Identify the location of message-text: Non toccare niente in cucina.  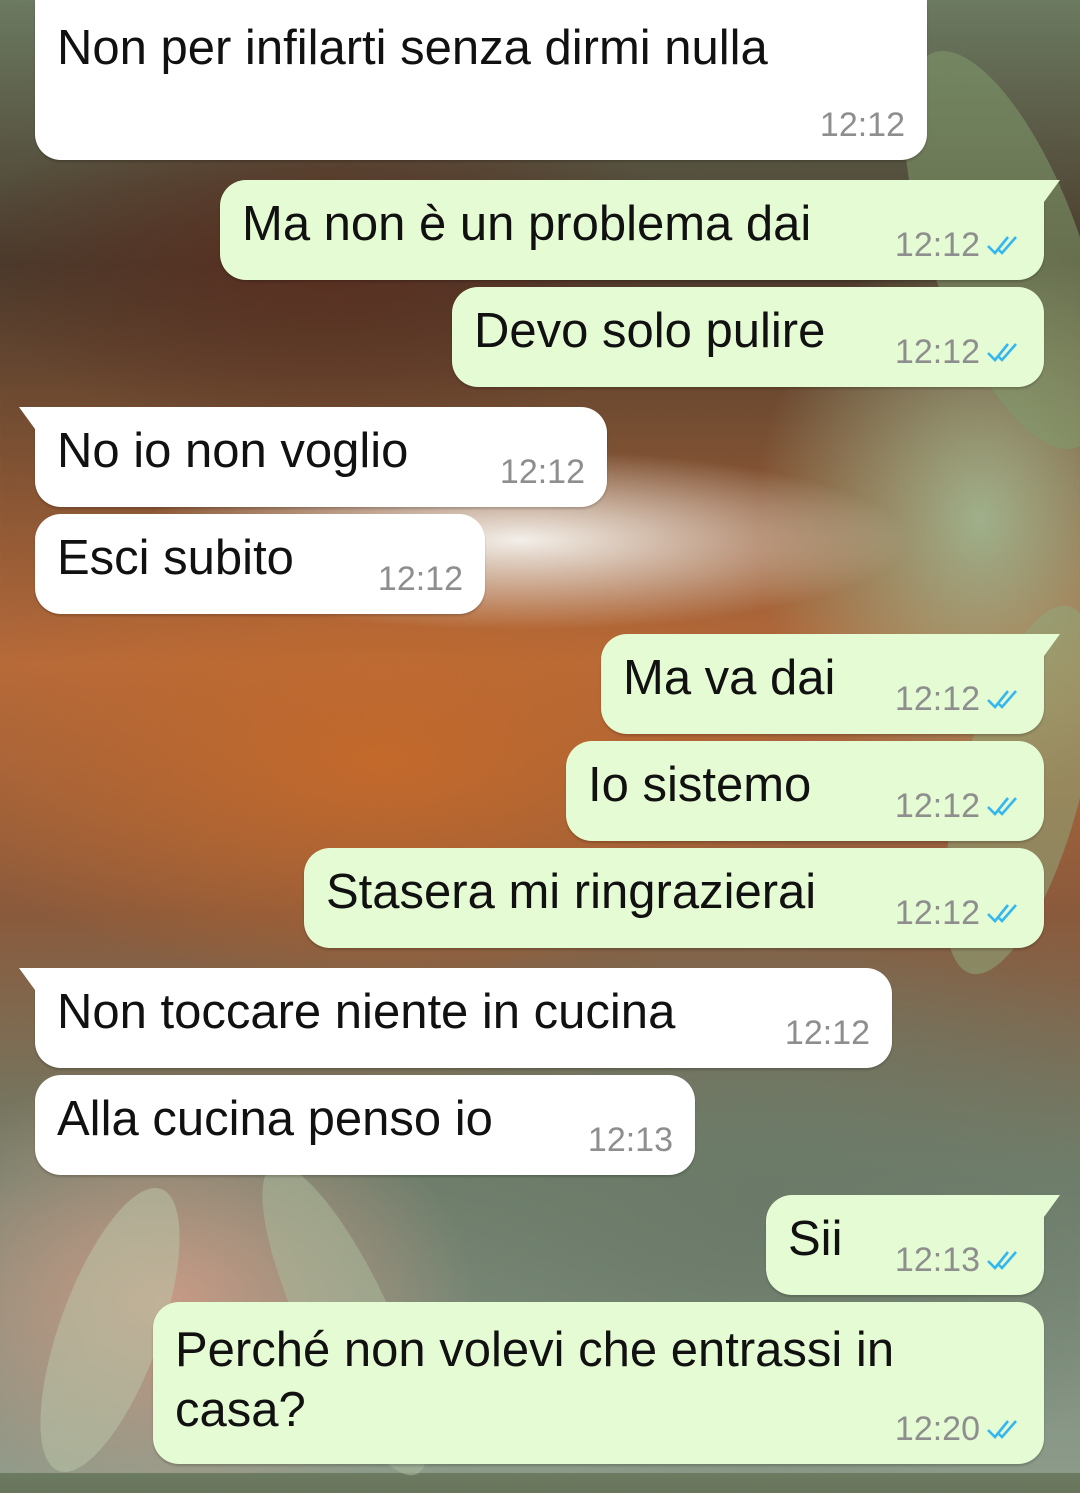
(366, 1012).